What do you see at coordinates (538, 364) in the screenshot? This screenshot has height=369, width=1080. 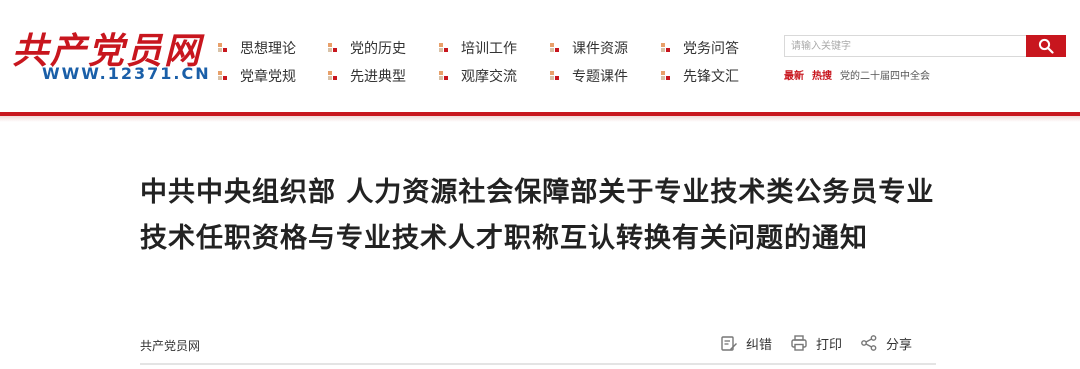 I see `meta-divider` at bounding box center [538, 364].